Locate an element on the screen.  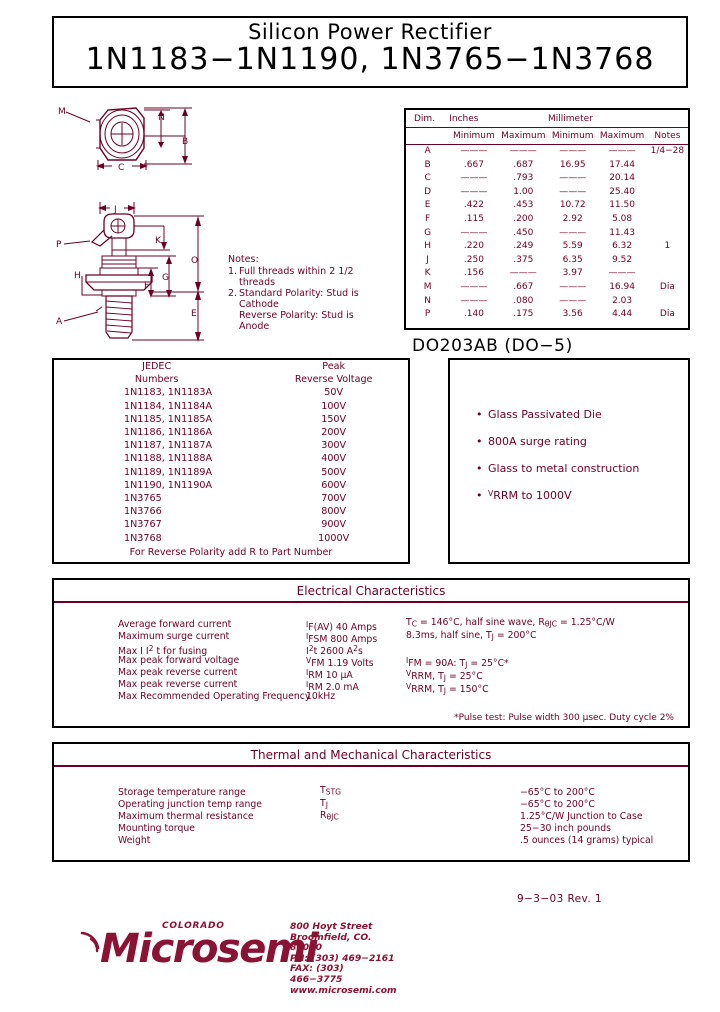
jedec-part-numbers: 1N1189, 1N1189A is located at coordinates (168, 472).